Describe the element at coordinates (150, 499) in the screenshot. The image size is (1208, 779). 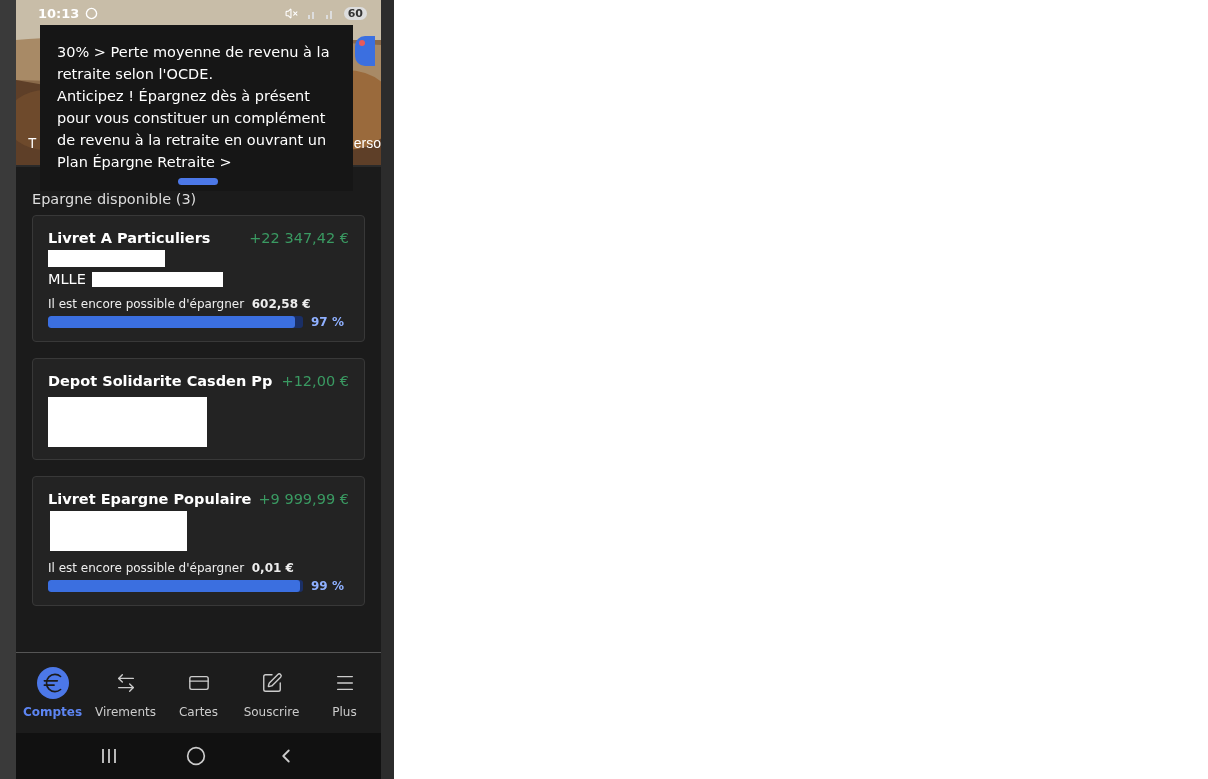
I see `account-name: Livret Epargne Populaire` at that location.